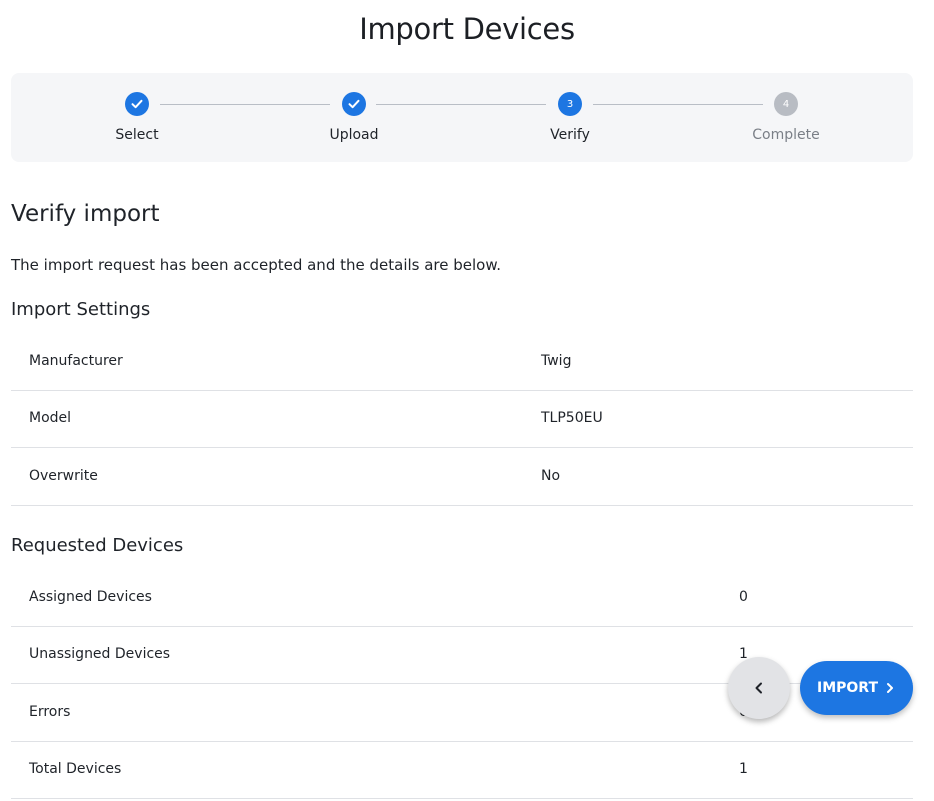 The height and width of the screenshot is (801, 934). Describe the element at coordinates (462, 477) in the screenshot. I see `settings-row-overwrite: Overwrite No` at that location.